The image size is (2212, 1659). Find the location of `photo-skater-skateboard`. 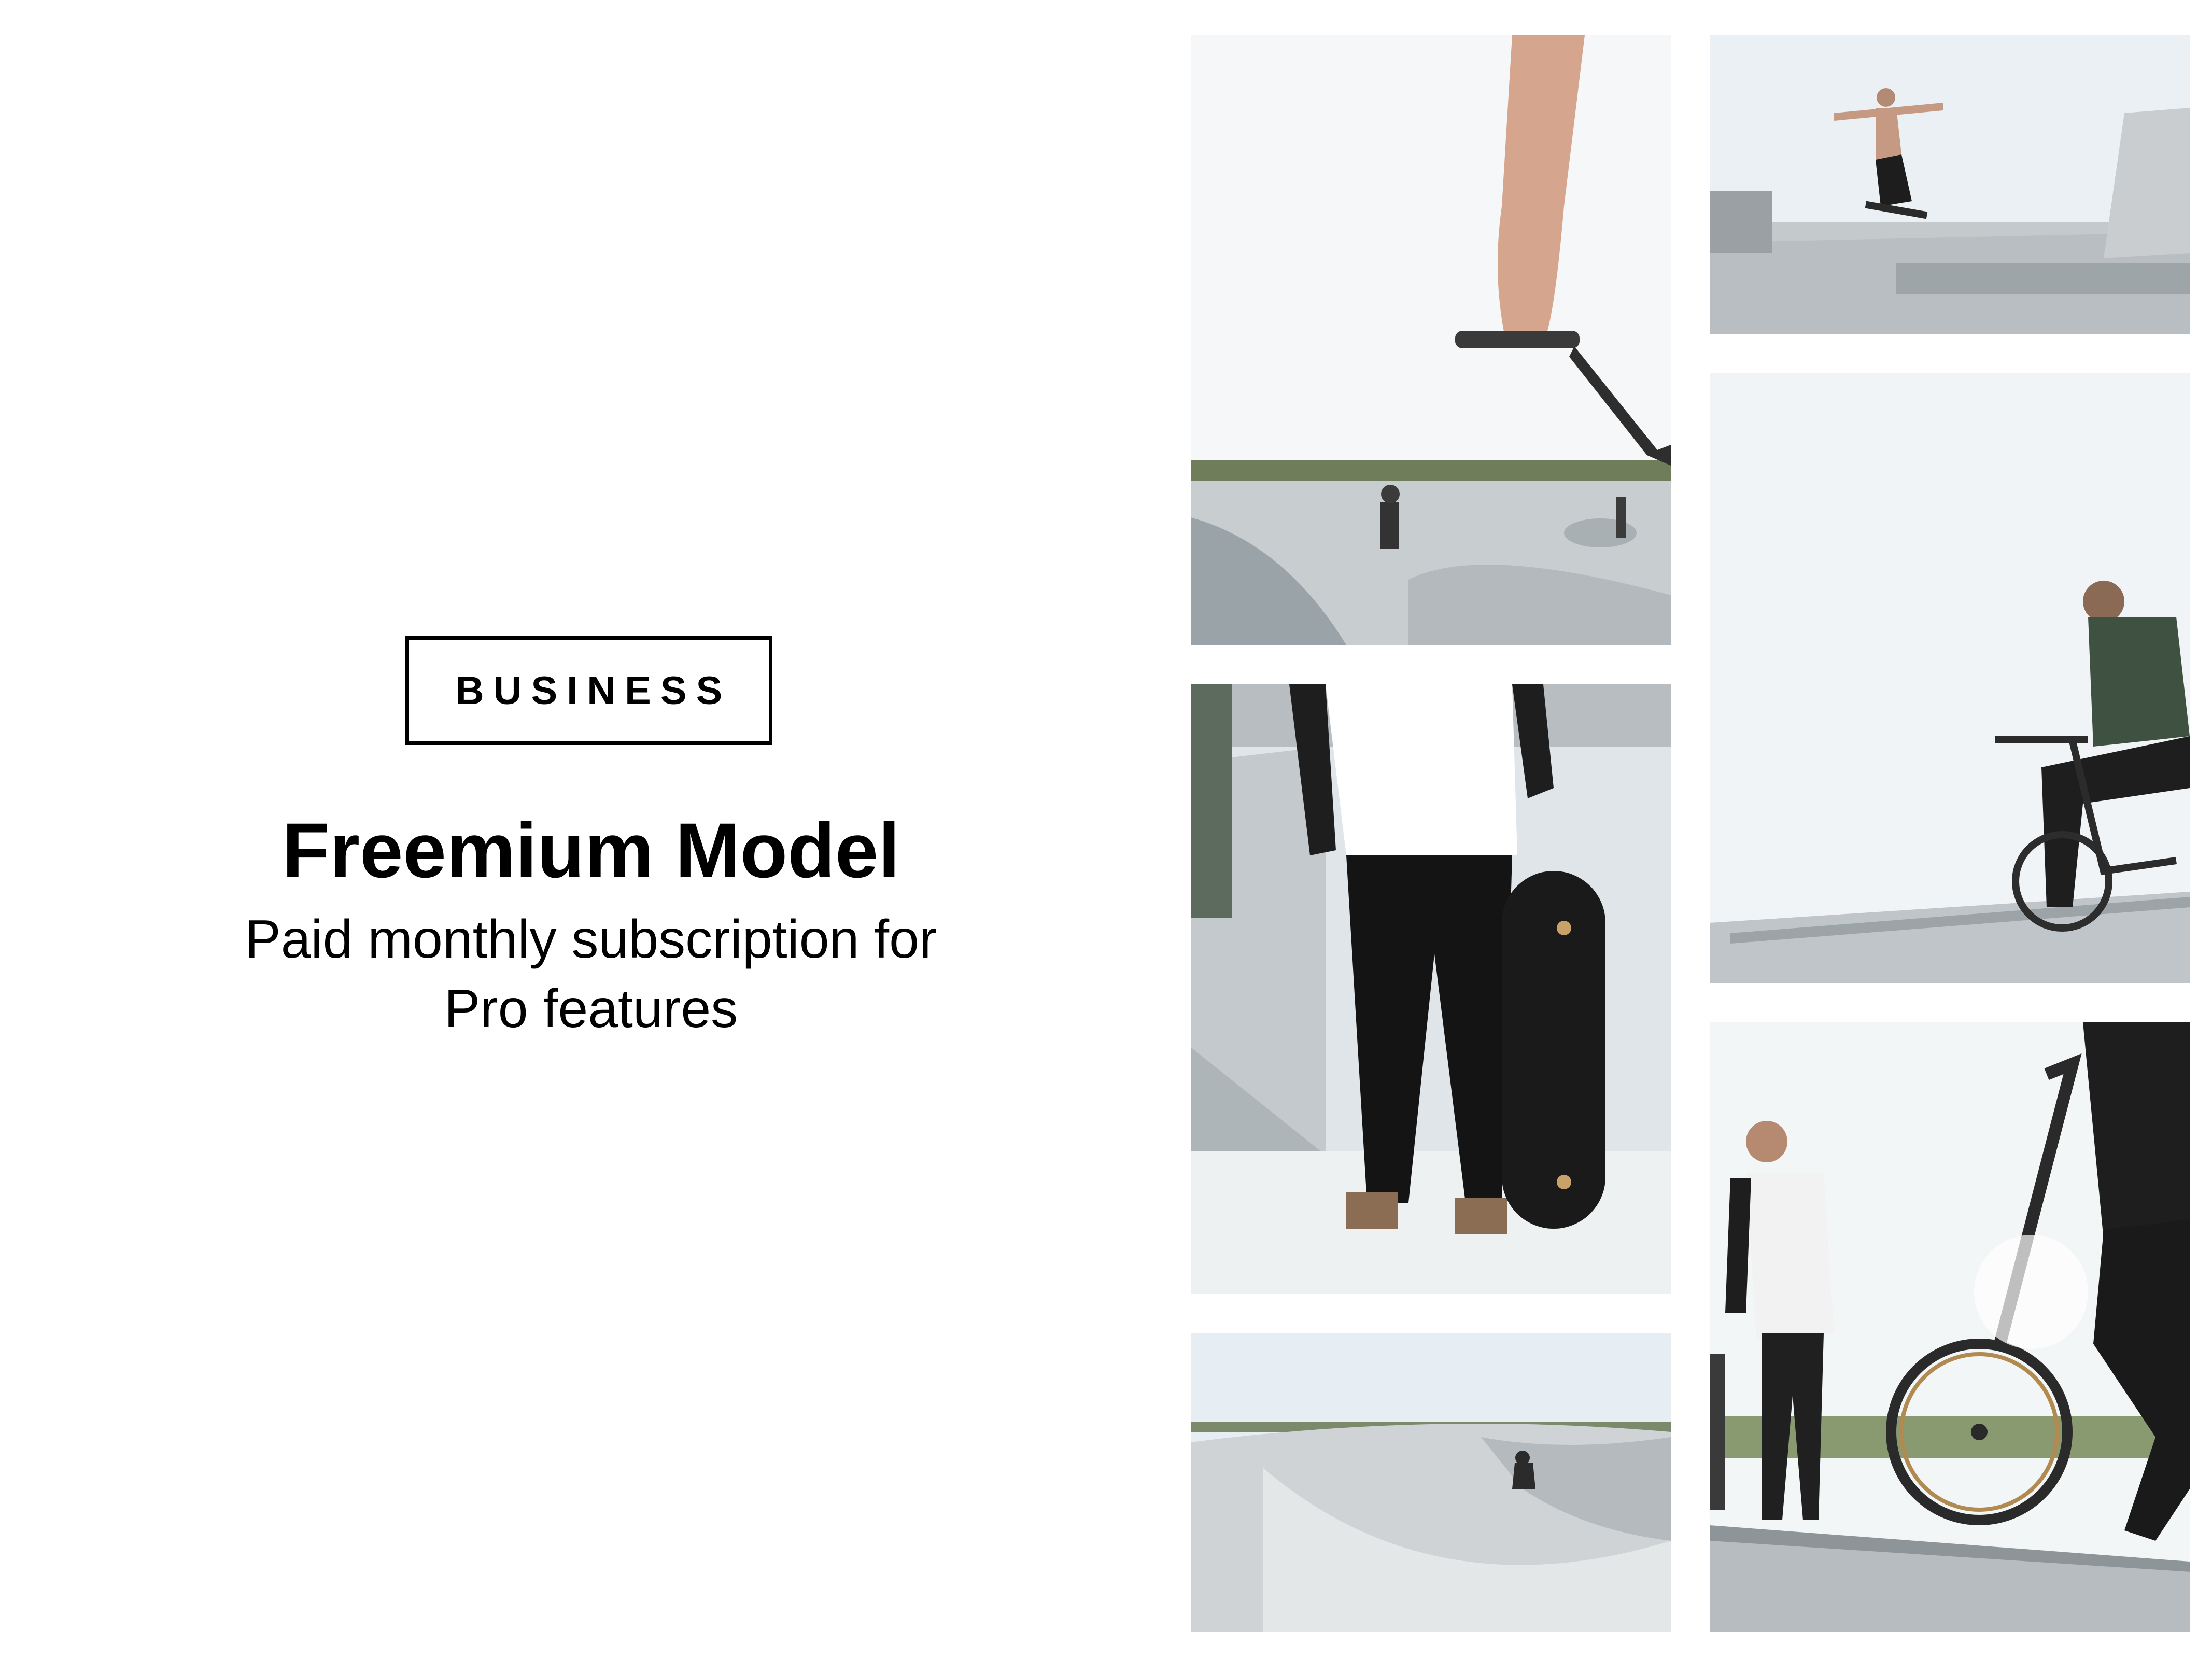

photo-skater-skateboard is located at coordinates (1431, 989).